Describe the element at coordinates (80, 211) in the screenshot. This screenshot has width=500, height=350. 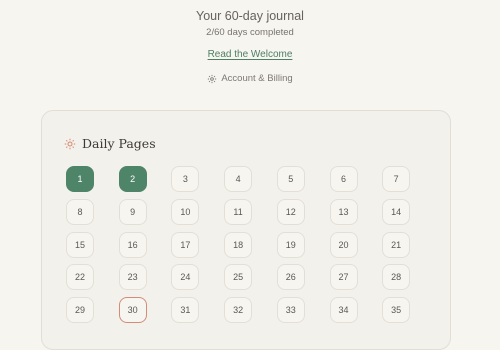
I see `day-button-8: 8` at that location.